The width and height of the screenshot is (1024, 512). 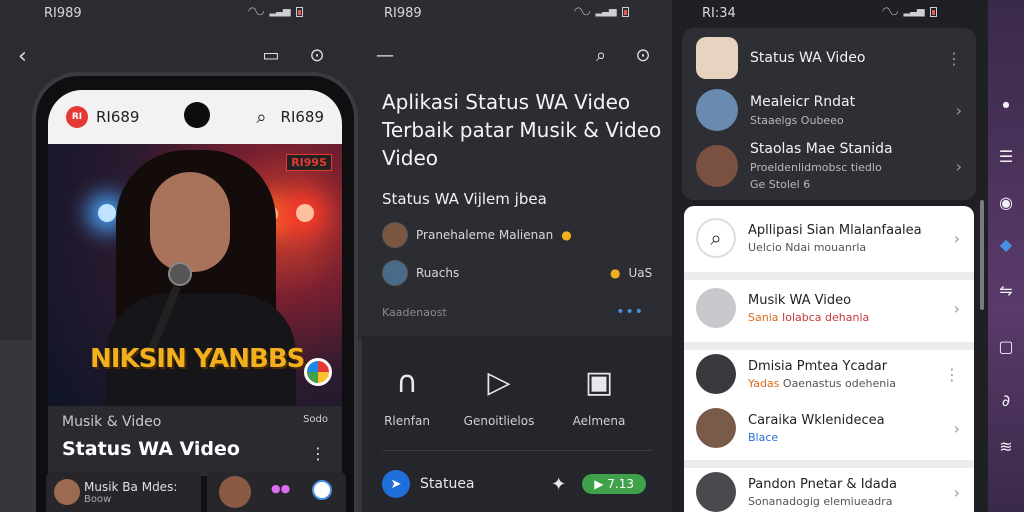 I want to click on action-gallery: ▣ Aelmena, so click(x=599, y=397).